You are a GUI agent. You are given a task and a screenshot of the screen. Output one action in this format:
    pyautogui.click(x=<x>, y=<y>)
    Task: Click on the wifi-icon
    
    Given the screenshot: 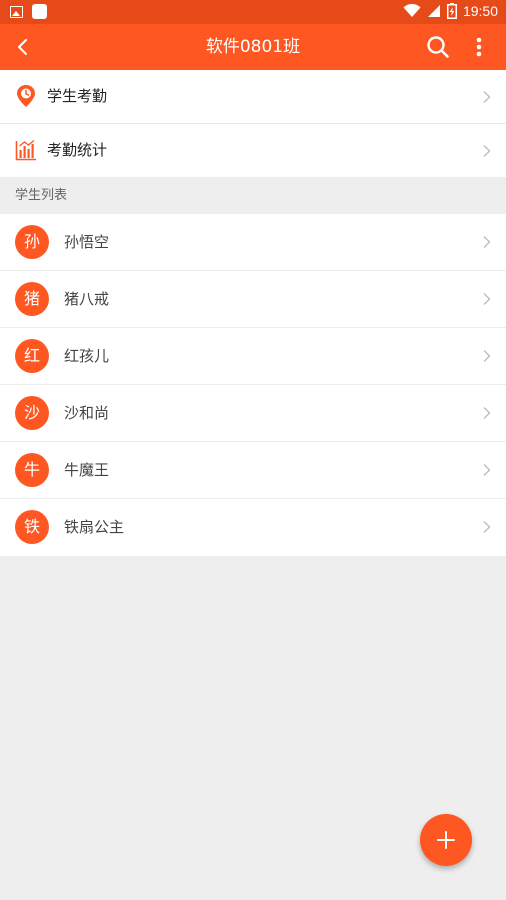 What is the action you would take?
    pyautogui.click(x=412, y=10)
    